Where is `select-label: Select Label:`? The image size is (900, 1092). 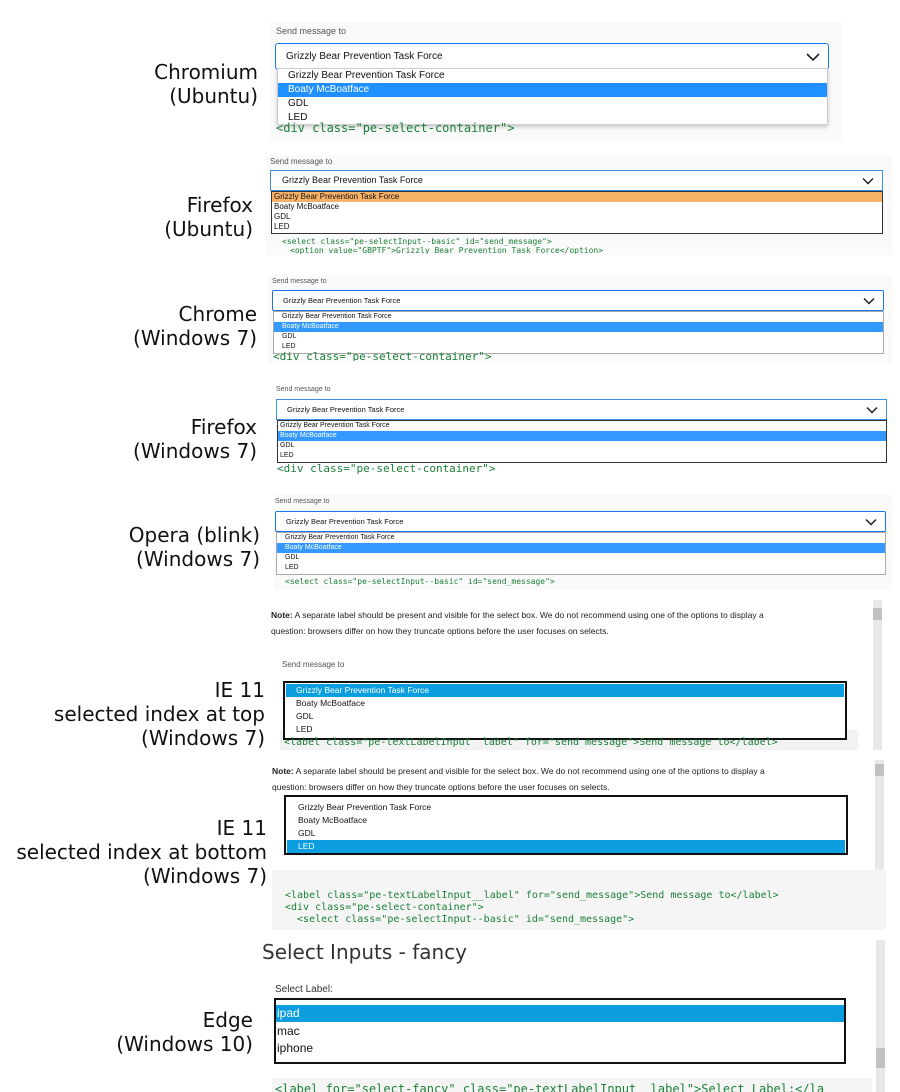
select-label: Select Label: is located at coordinates (304, 989).